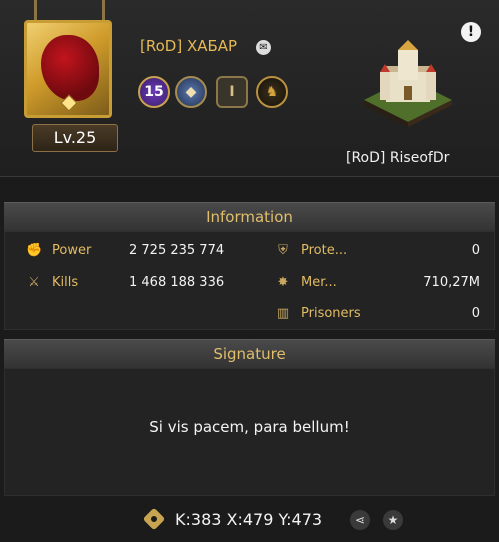 The width and height of the screenshot is (499, 542). I want to click on share-icon: ⋖, so click(360, 520).